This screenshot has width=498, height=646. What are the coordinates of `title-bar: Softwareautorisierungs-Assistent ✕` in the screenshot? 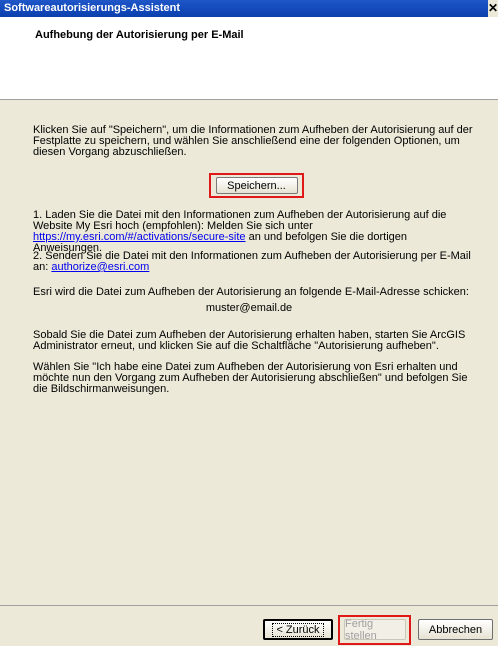 It's located at (249, 8).